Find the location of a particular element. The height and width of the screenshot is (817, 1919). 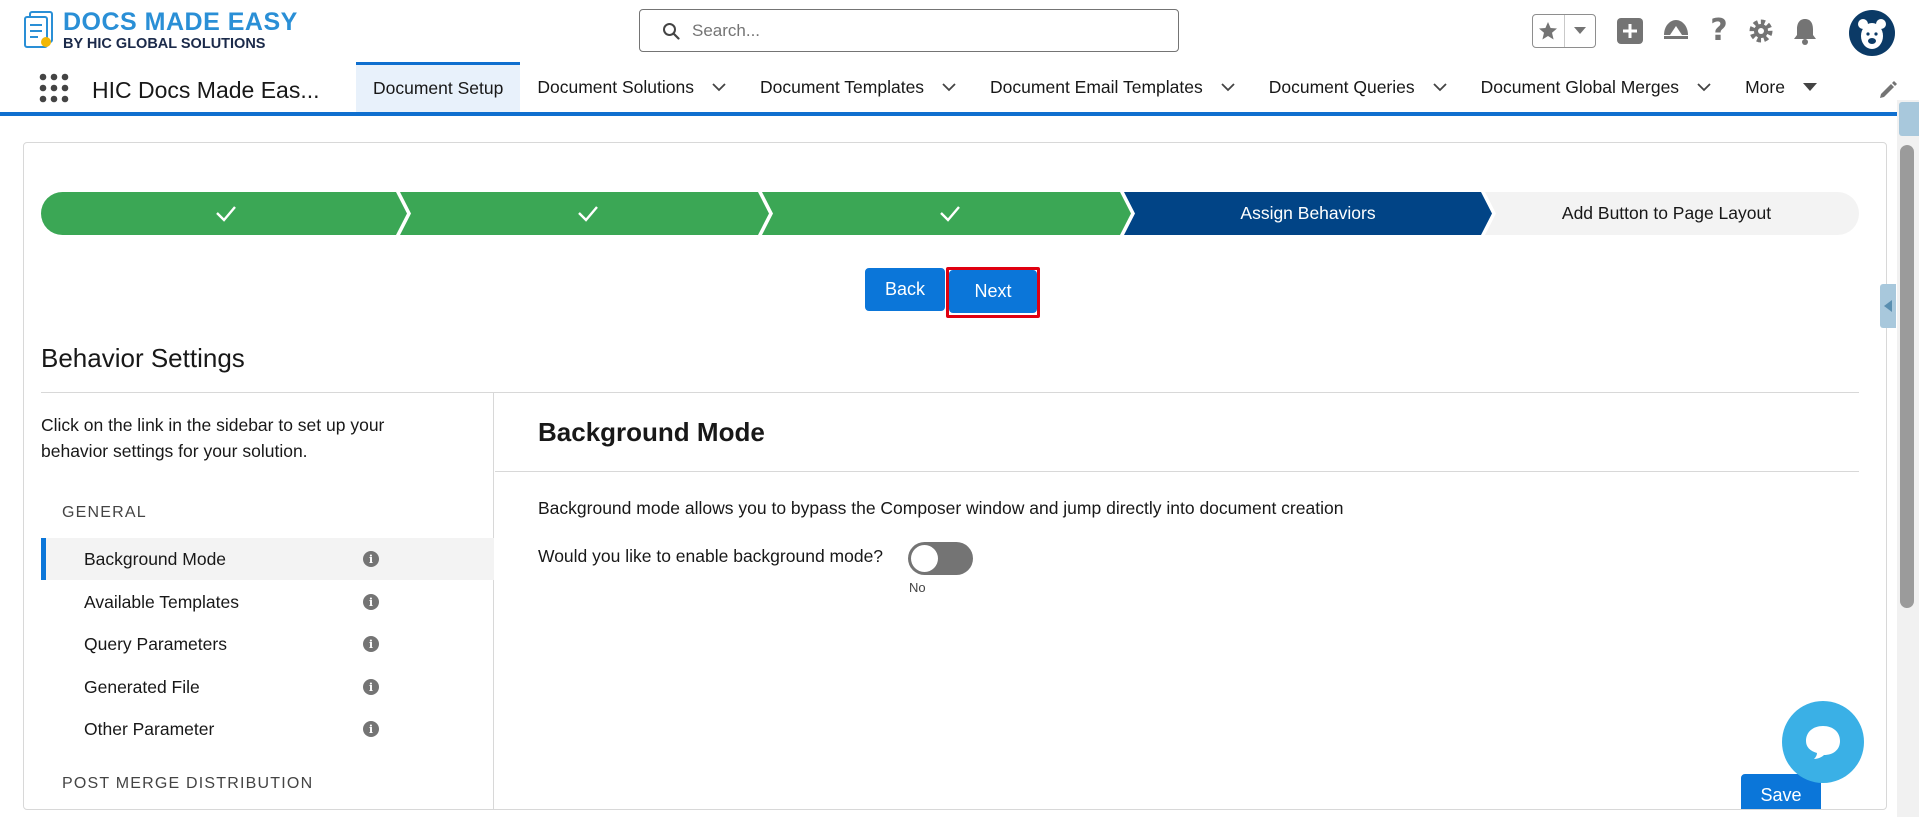

sidebar-item-query-parameters: Query Parameters i is located at coordinates (267, 644).